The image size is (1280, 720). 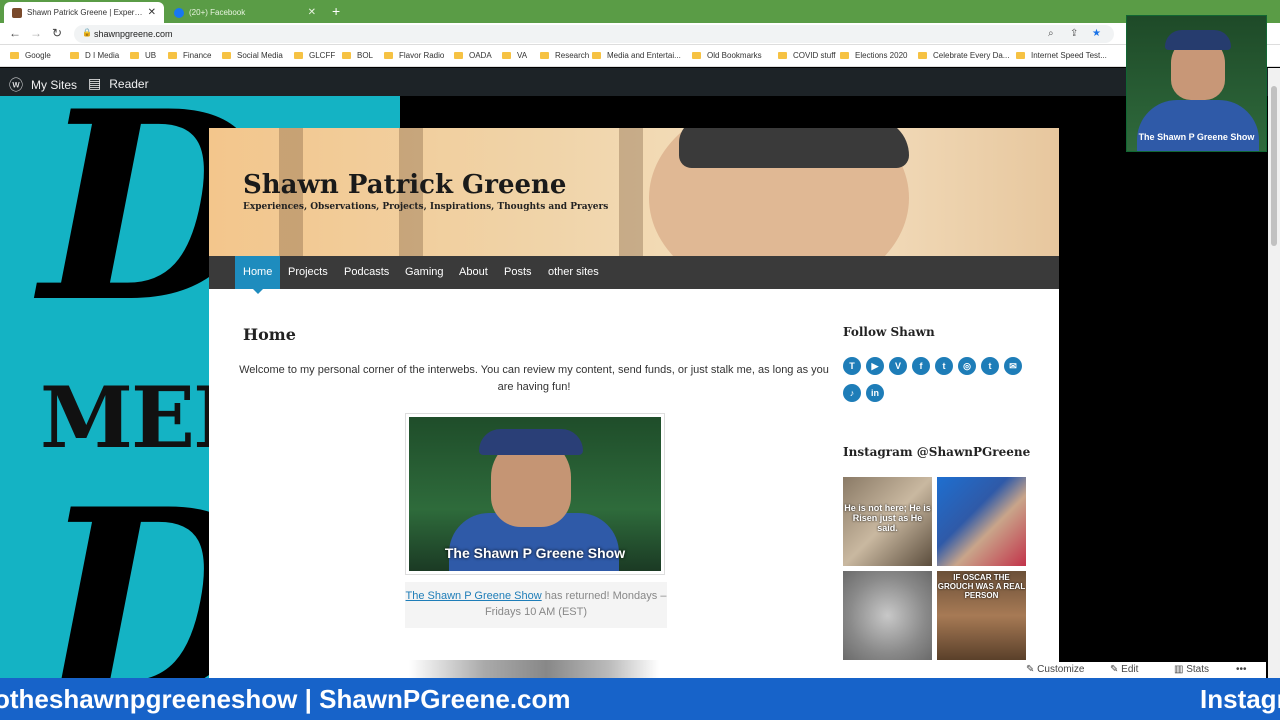 I want to click on edit-button: ✎ Edit, so click(x=1124, y=669).